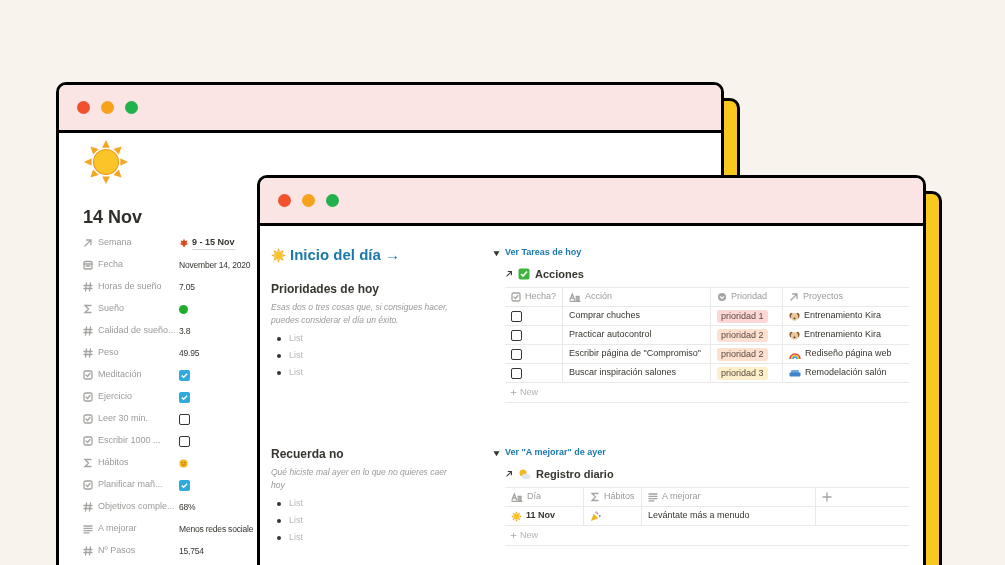  What do you see at coordinates (130, 287) in the screenshot?
I see `property-label: Horas de sueño` at bounding box center [130, 287].